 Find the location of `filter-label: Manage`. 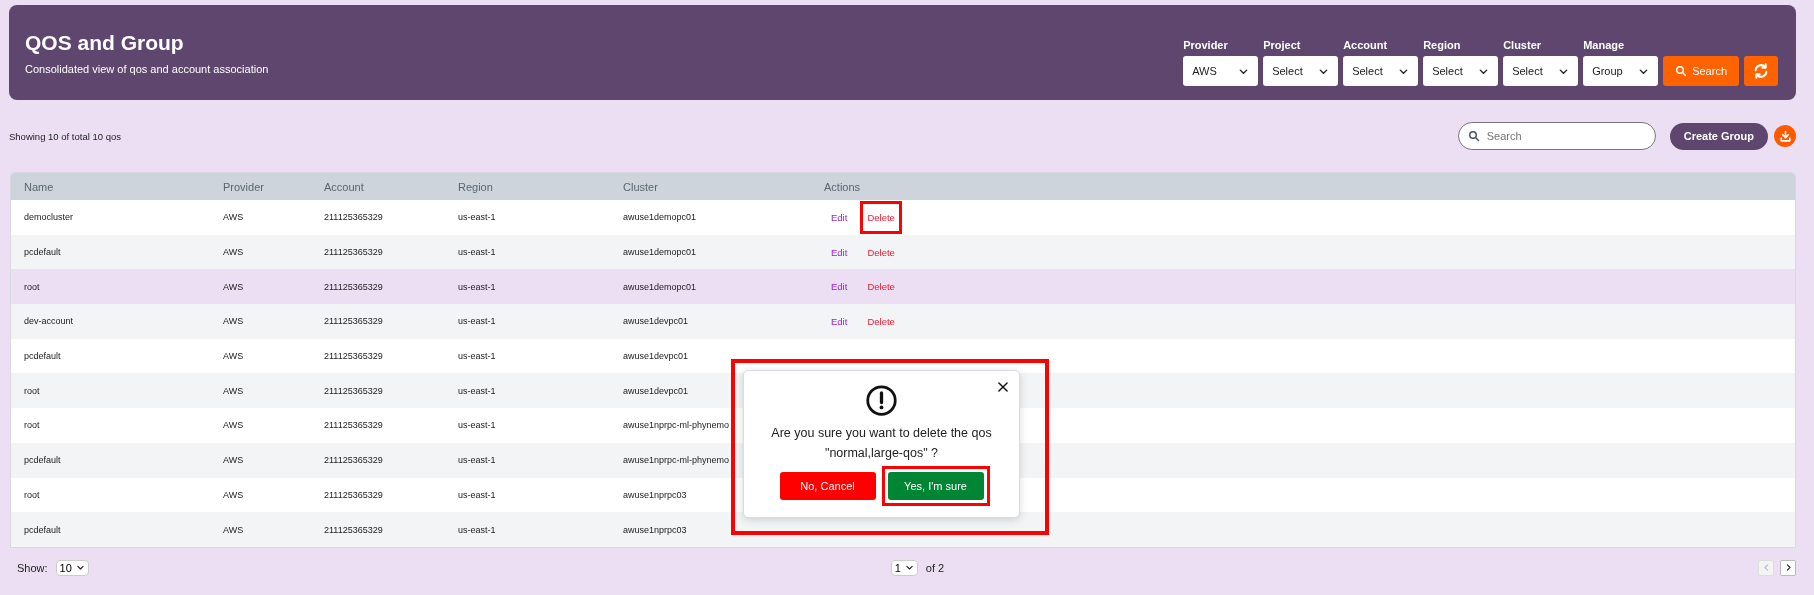

filter-label: Manage is located at coordinates (1604, 45).